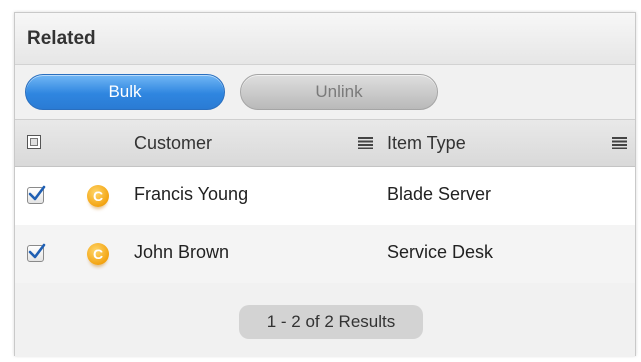  I want to click on results-pager: 1 - 2 of 2 Results, so click(331, 322).